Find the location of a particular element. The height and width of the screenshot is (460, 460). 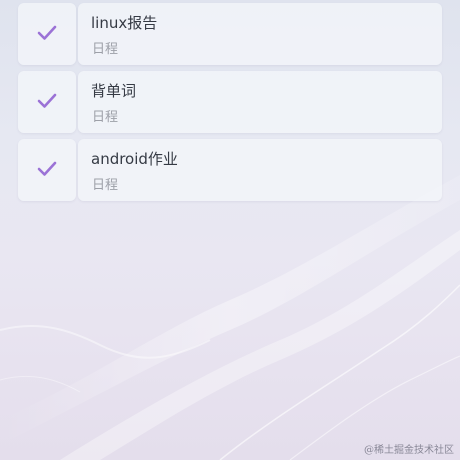

task-title: linux报告 is located at coordinates (124, 23).